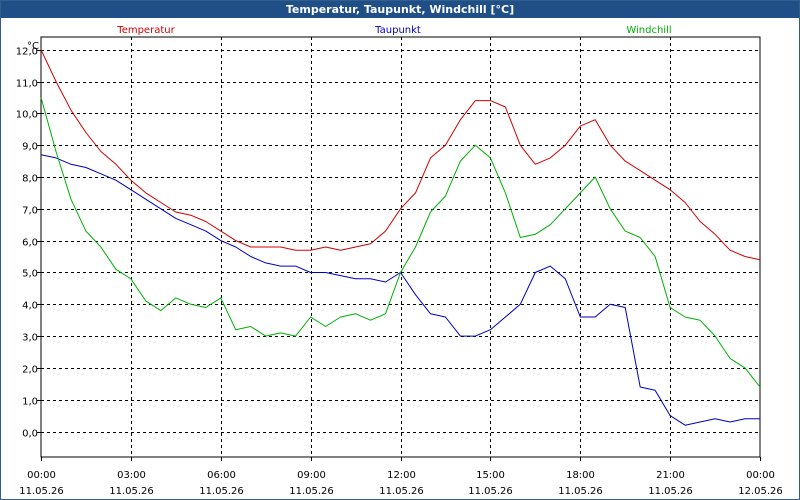 The image size is (800, 500). Describe the element at coordinates (311, 475) in the screenshot. I see `x-tick-time: 09:00` at that location.